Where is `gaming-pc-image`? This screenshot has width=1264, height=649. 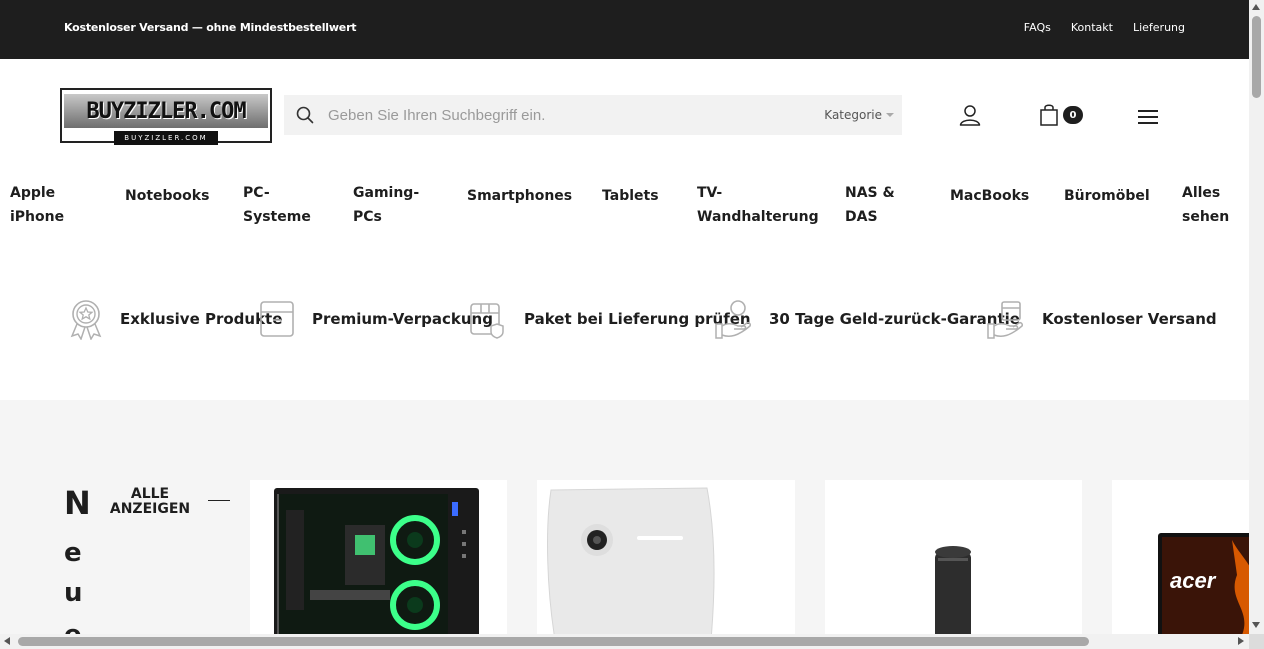 gaming-pc-image is located at coordinates (376, 561).